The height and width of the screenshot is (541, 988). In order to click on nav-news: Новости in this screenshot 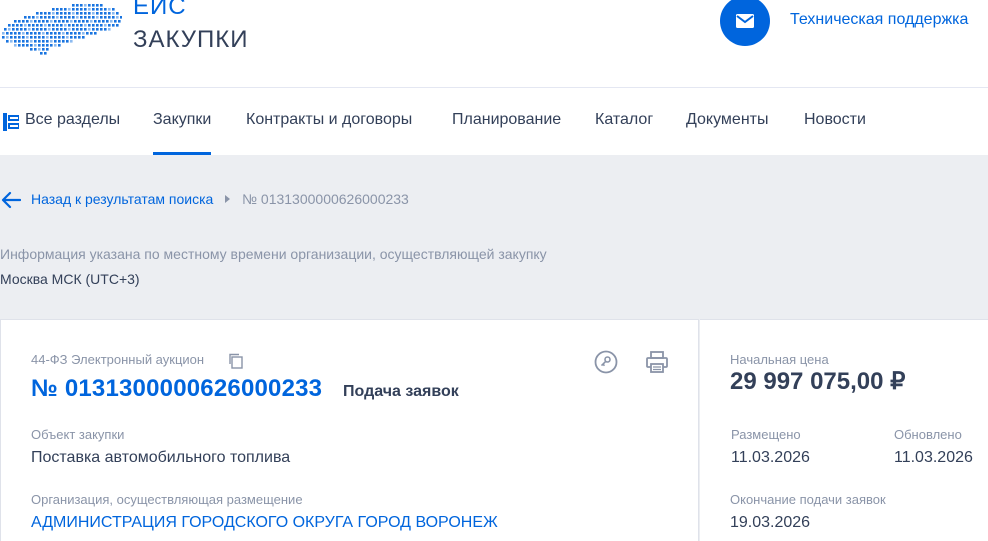, I will do `click(835, 121)`.